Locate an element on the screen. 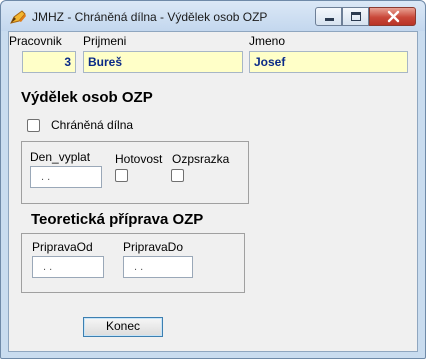 This screenshot has width=426, height=359. prijmeni-field: Bureš is located at coordinates (163, 62).